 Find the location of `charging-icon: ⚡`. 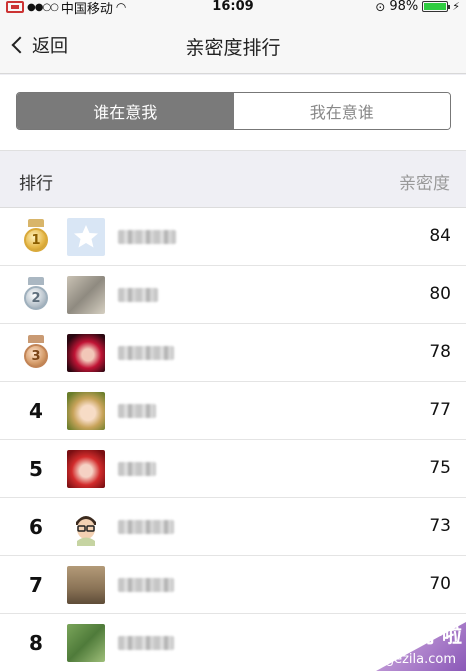

charging-icon: ⚡ is located at coordinates (456, 6).